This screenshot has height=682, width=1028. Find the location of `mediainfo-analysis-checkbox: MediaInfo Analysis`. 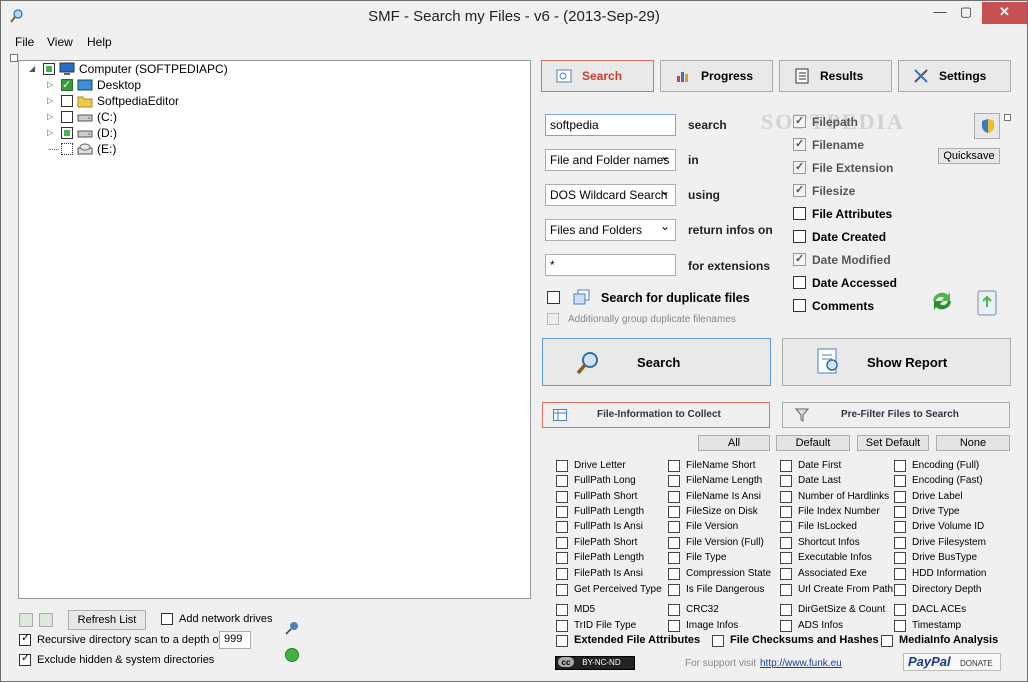

mediainfo-analysis-checkbox: MediaInfo Analysis is located at coordinates (939, 641).